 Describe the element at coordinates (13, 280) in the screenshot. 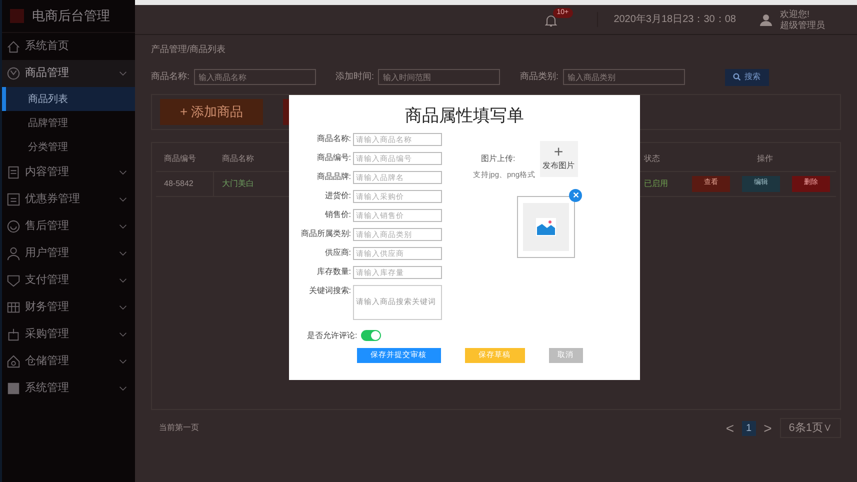

I see `shield-icon` at that location.